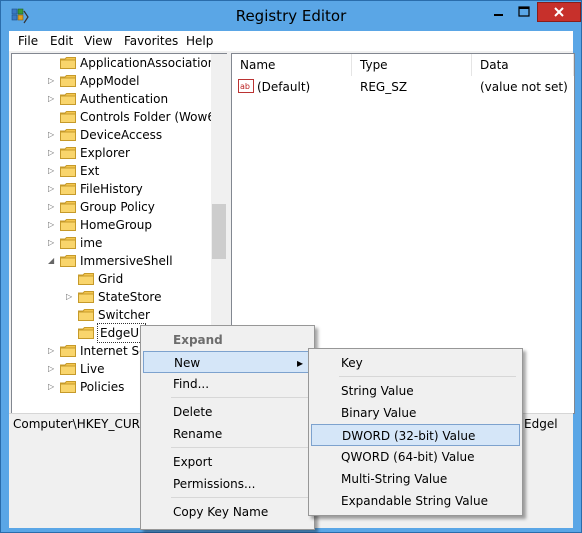 This screenshot has width=582, height=533. I want to click on menu-item-label: Copy Key Name, so click(221, 512).